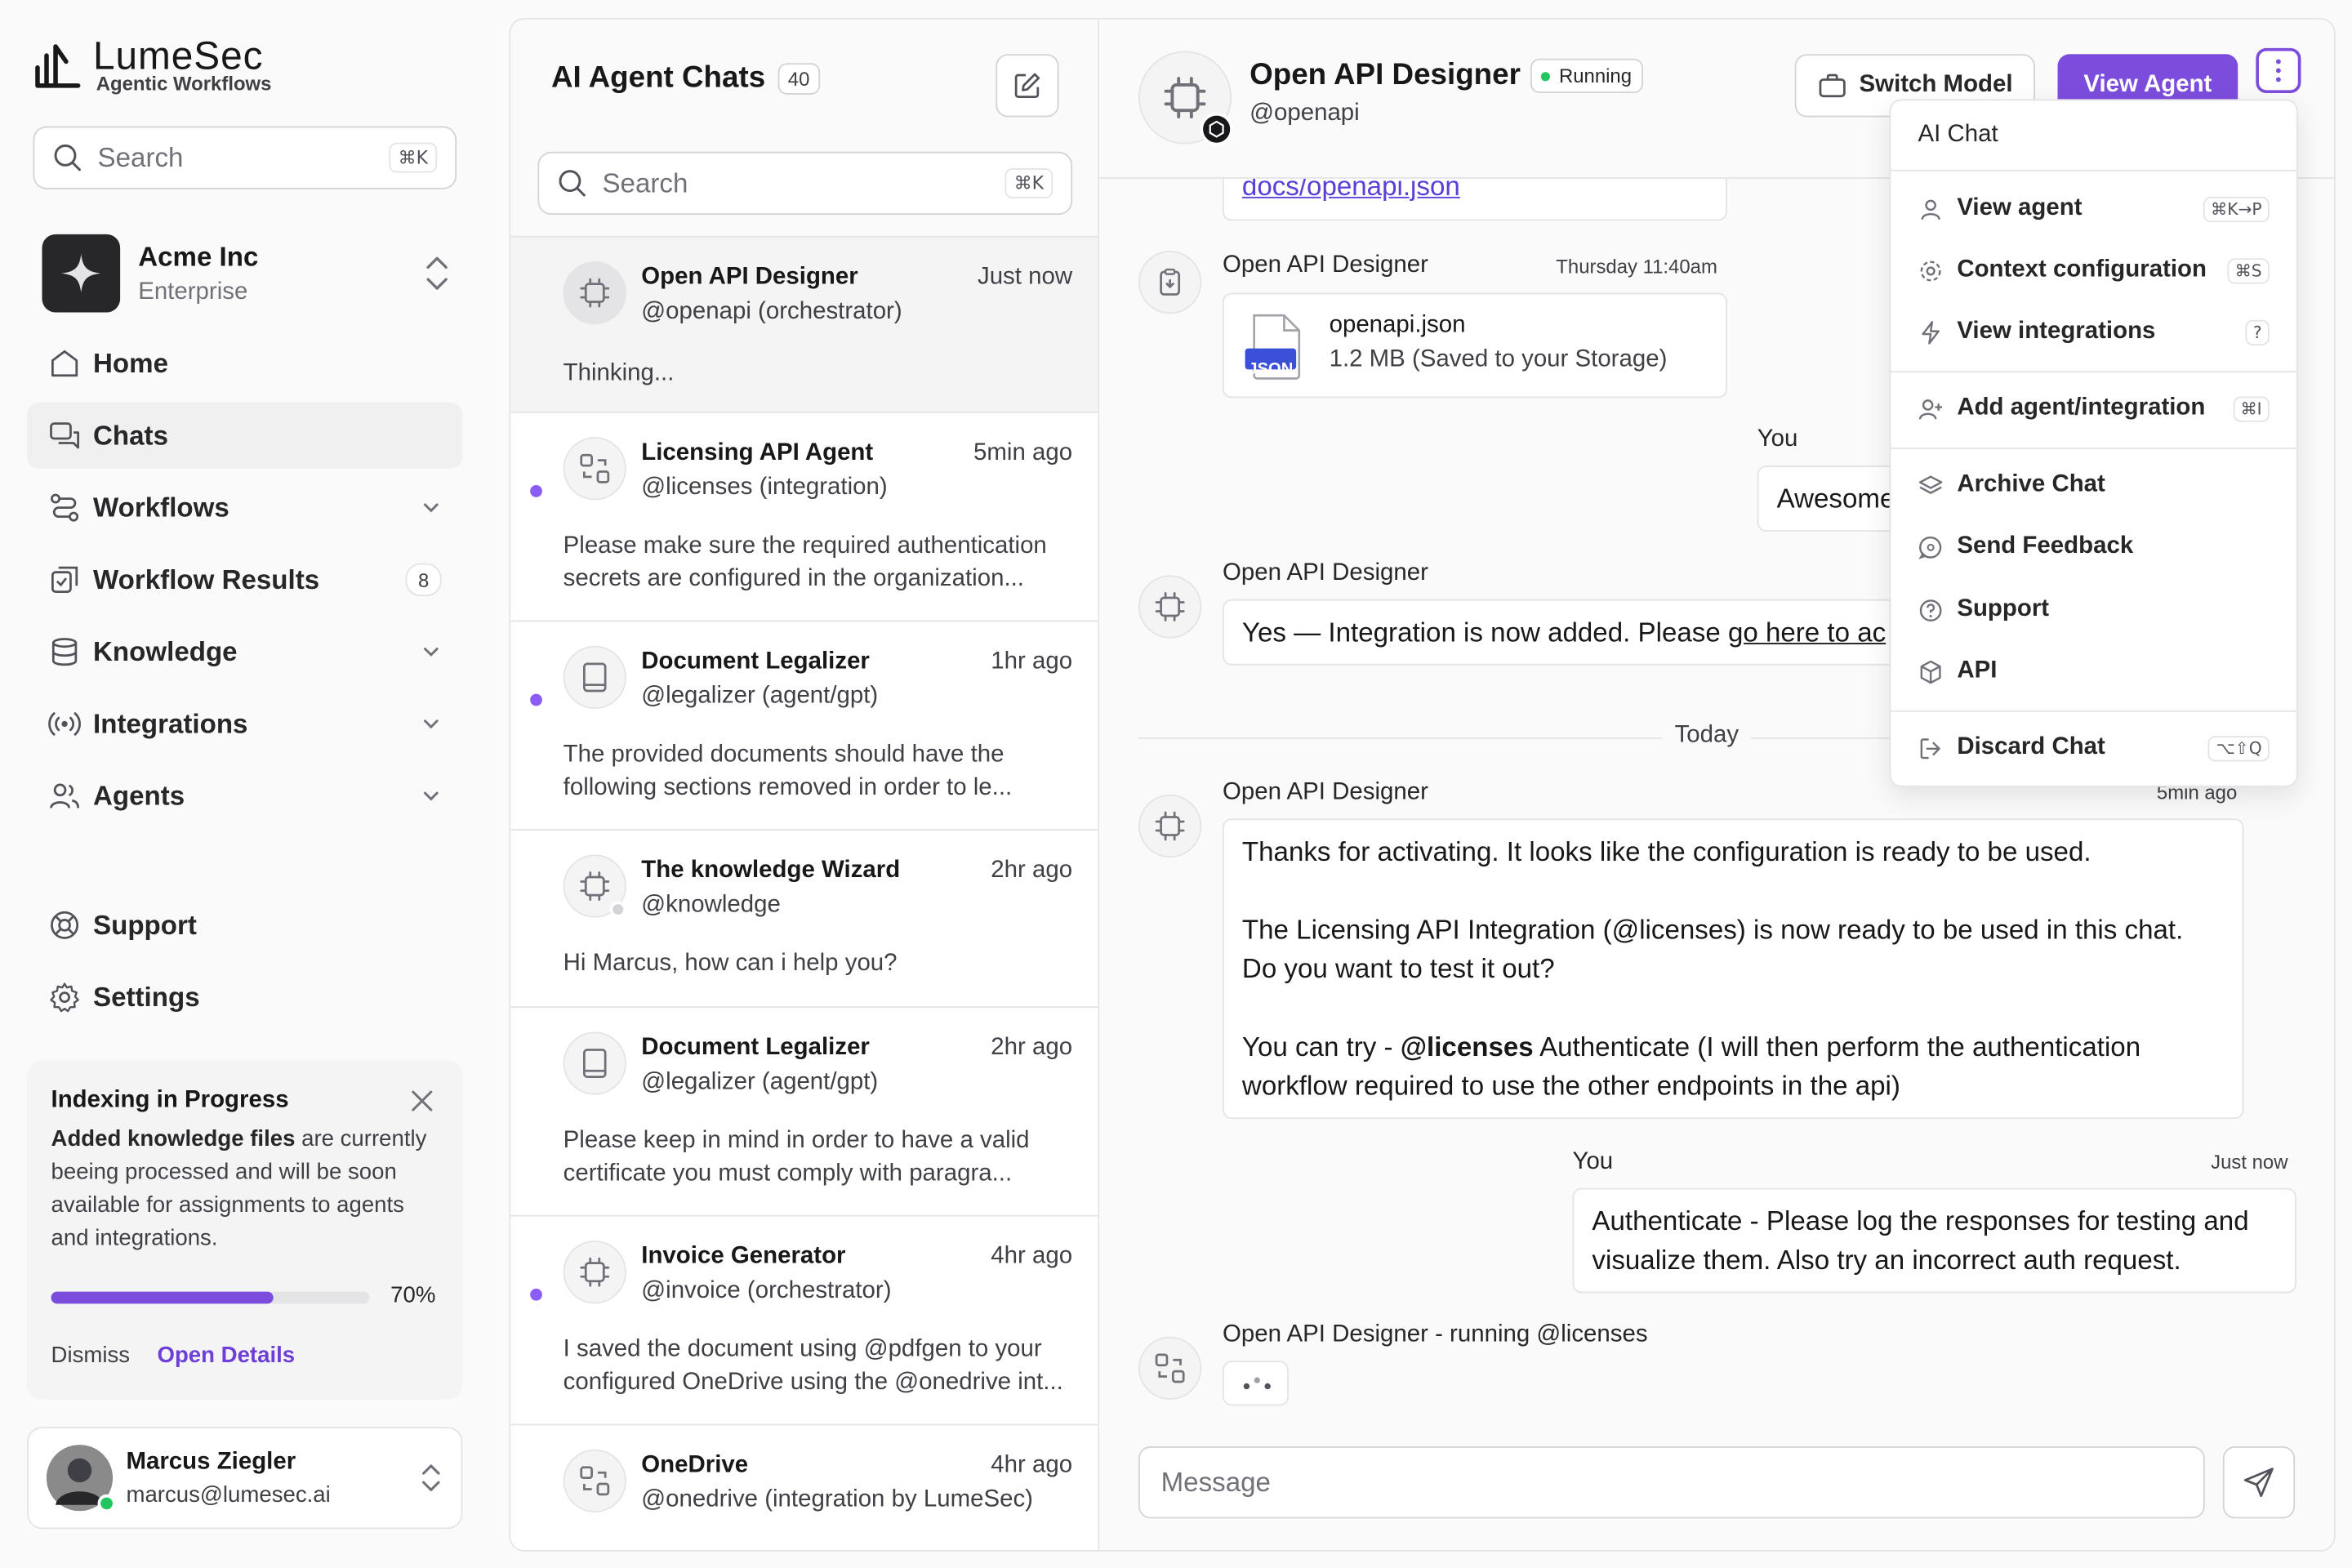  I want to click on brand-logo: LumeSec Agentic Workflows, so click(152, 66).